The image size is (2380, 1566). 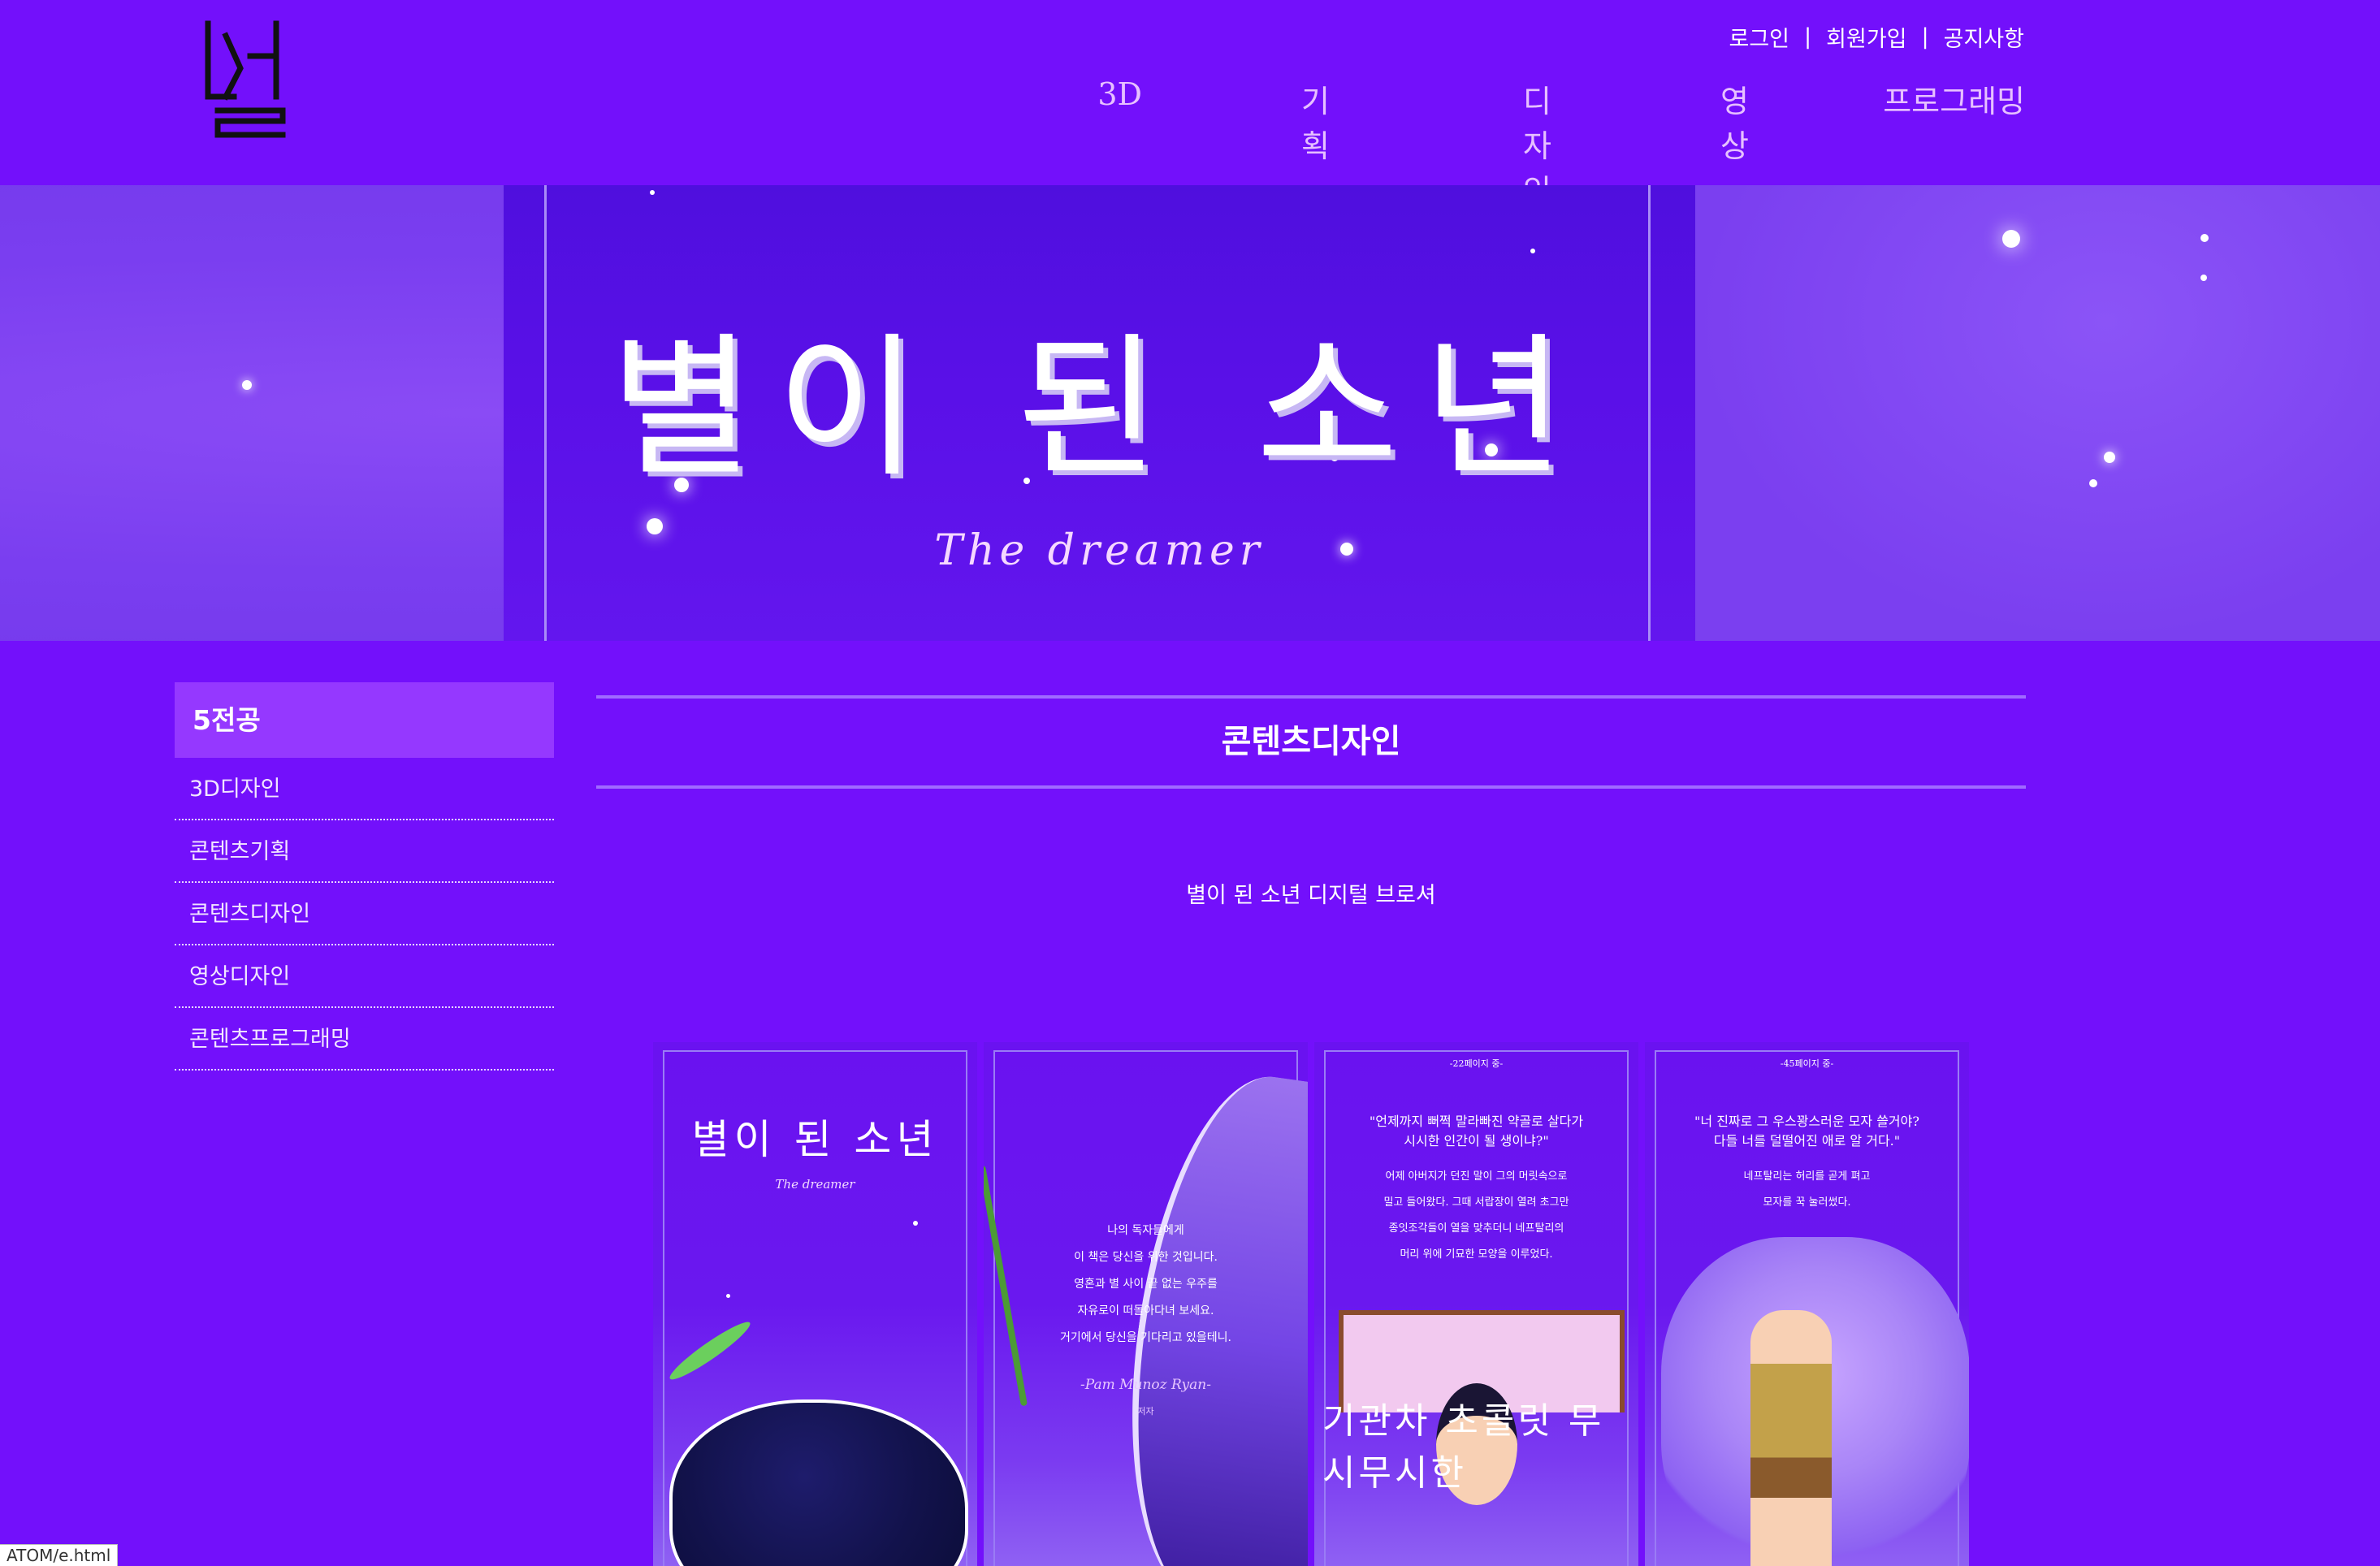 What do you see at coordinates (2038, 413) in the screenshot?
I see `banner-right-bg` at bounding box center [2038, 413].